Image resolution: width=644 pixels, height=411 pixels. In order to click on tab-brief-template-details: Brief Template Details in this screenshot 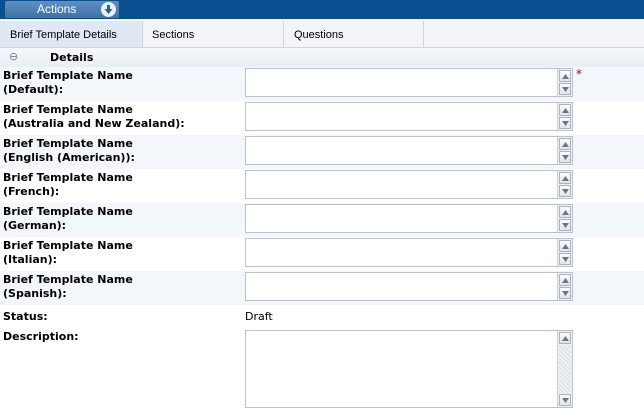, I will do `click(71, 34)`.